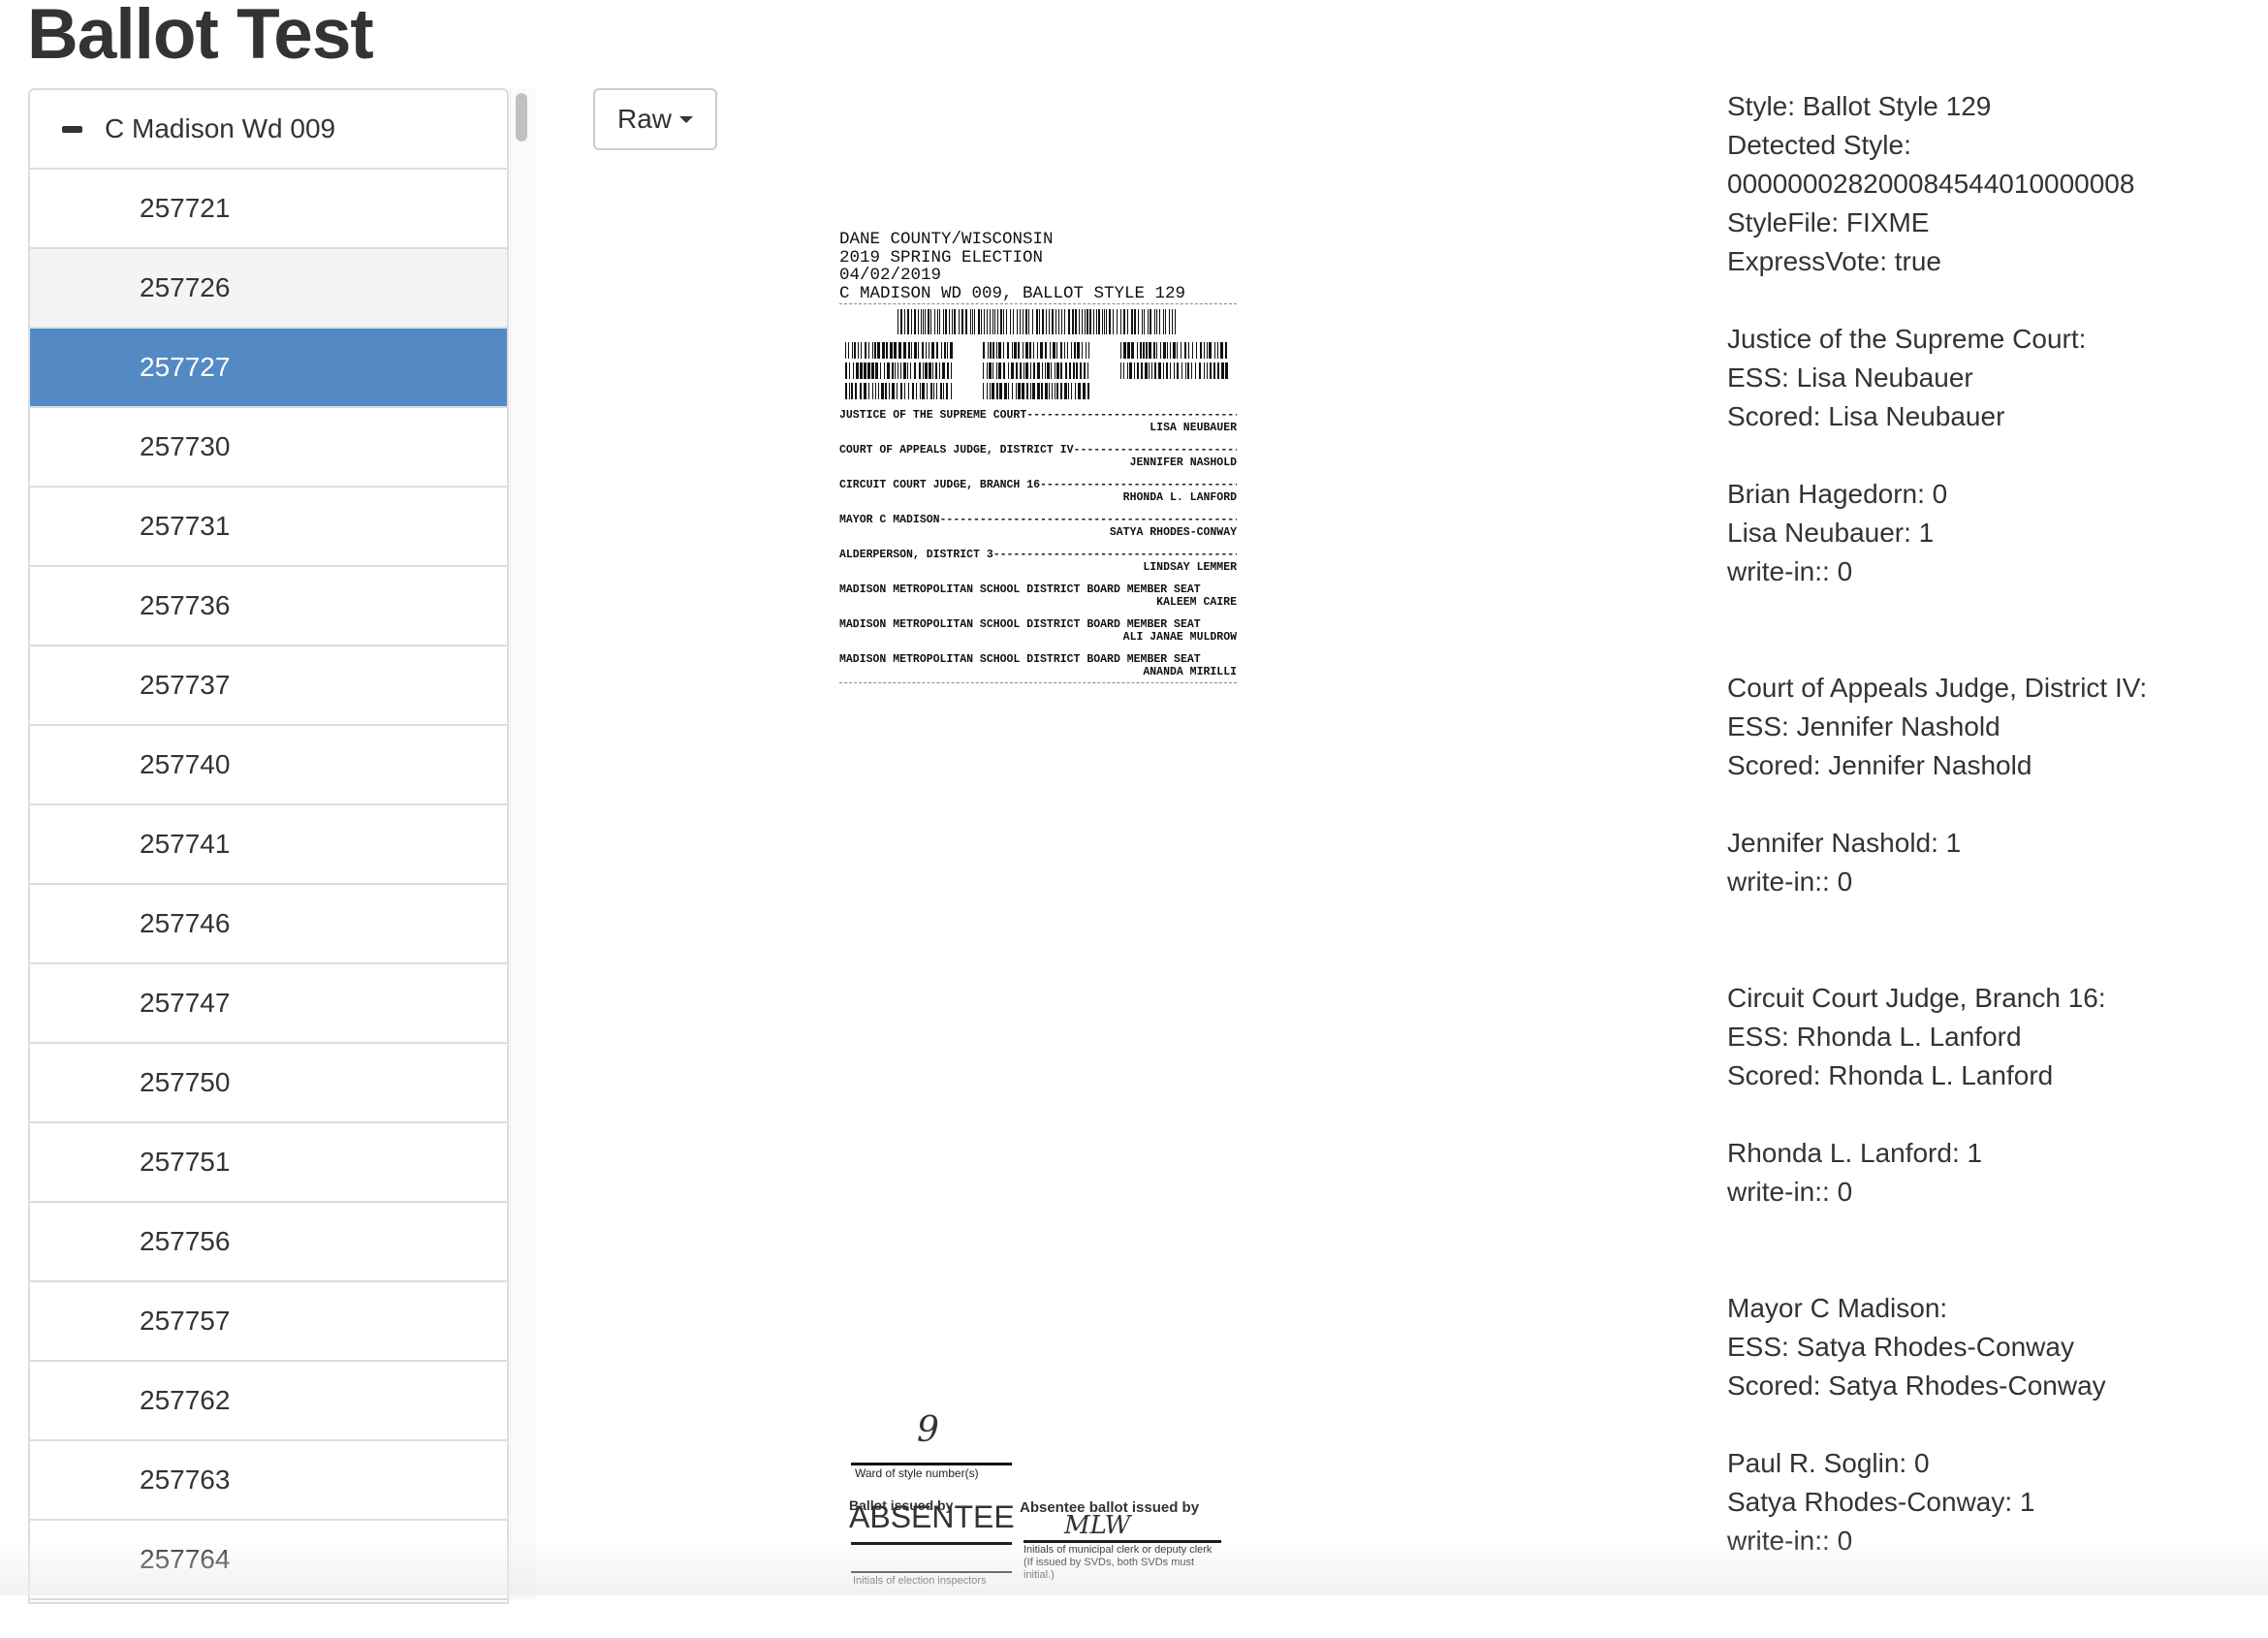 The image size is (2268, 1638). I want to click on sidebar-item-257751: 257751, so click(269, 1163).